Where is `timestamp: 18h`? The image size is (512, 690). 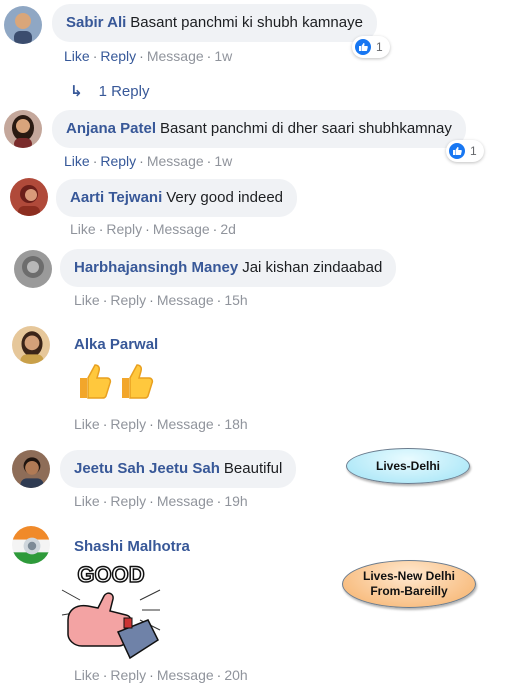 timestamp: 18h is located at coordinates (235, 424).